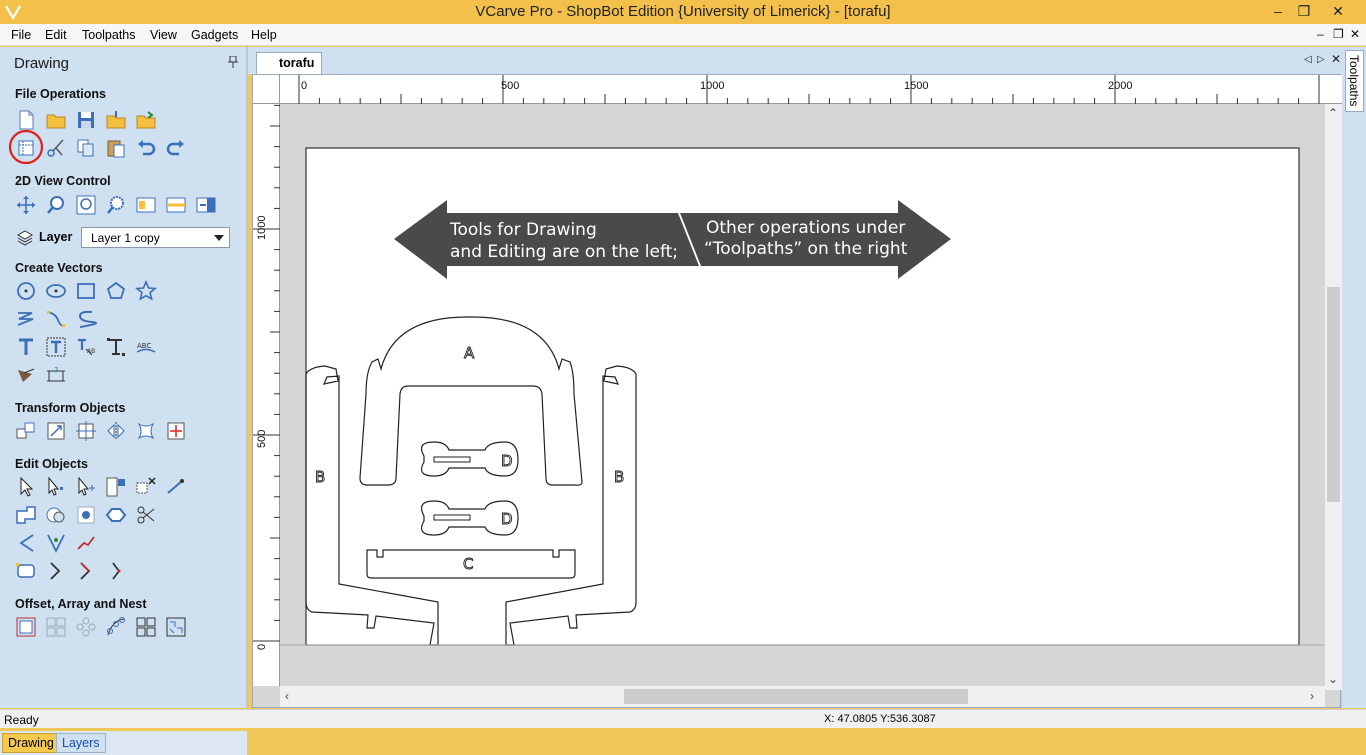 This screenshot has width=1366, height=755. I want to click on vertical-scrollbar: ⌃ ⌄, so click(1333, 397).